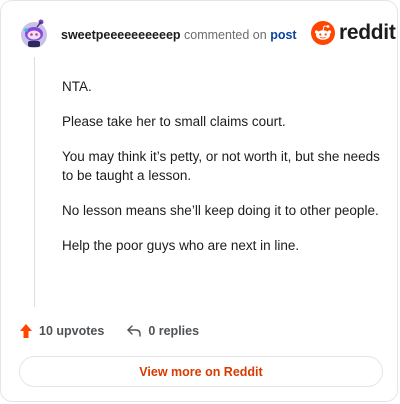 The height and width of the screenshot is (404, 400). What do you see at coordinates (134, 331) in the screenshot?
I see `reply-arrow-icon` at bounding box center [134, 331].